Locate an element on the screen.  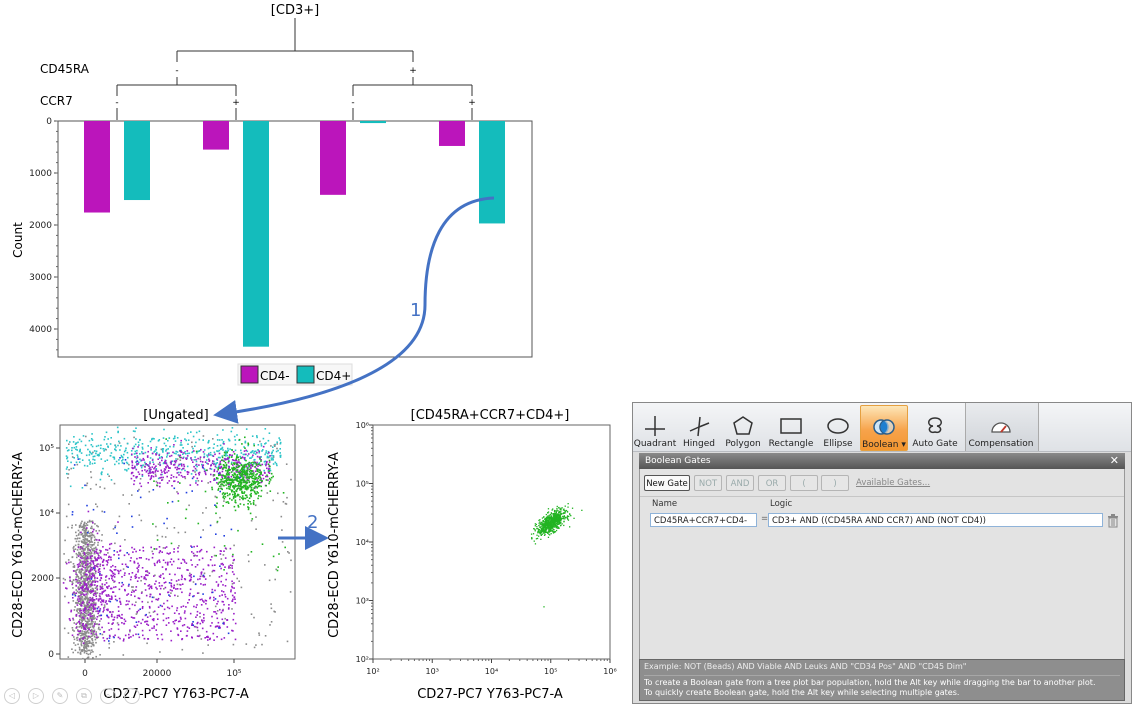
close-icon: ✕ is located at coordinates (1114, 461).